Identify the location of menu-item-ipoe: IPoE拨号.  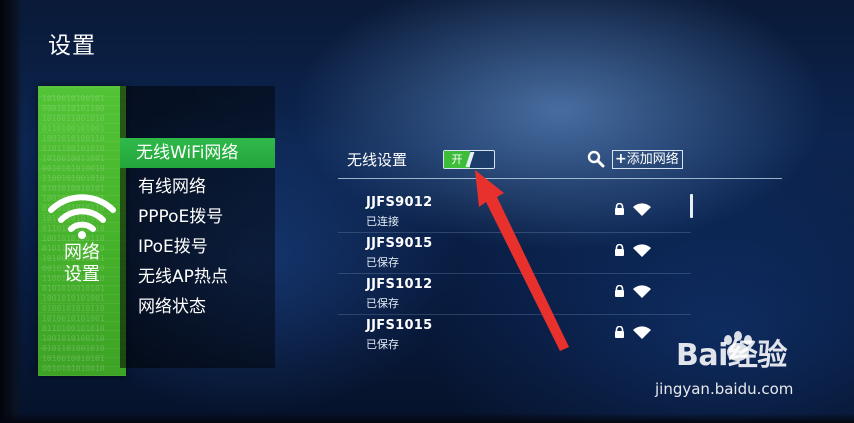
(173, 244).